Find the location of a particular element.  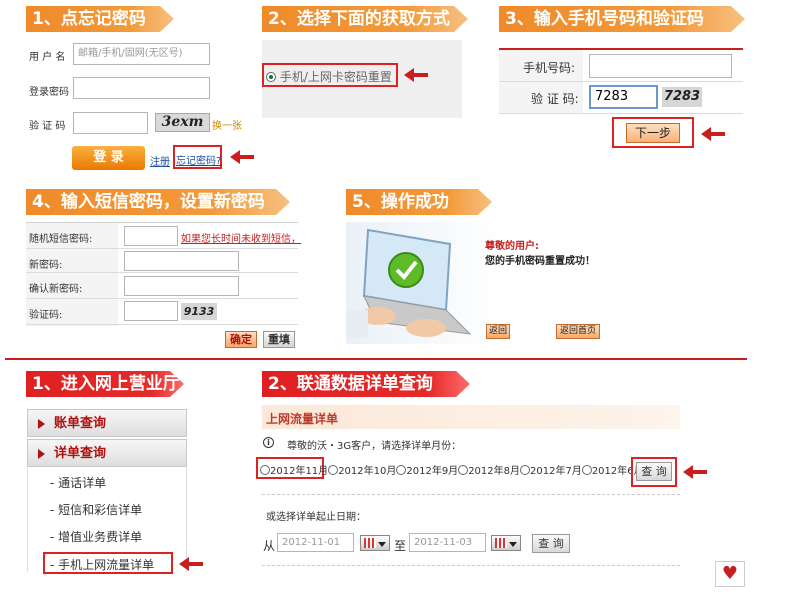

to-label: 至 is located at coordinates (400, 546).